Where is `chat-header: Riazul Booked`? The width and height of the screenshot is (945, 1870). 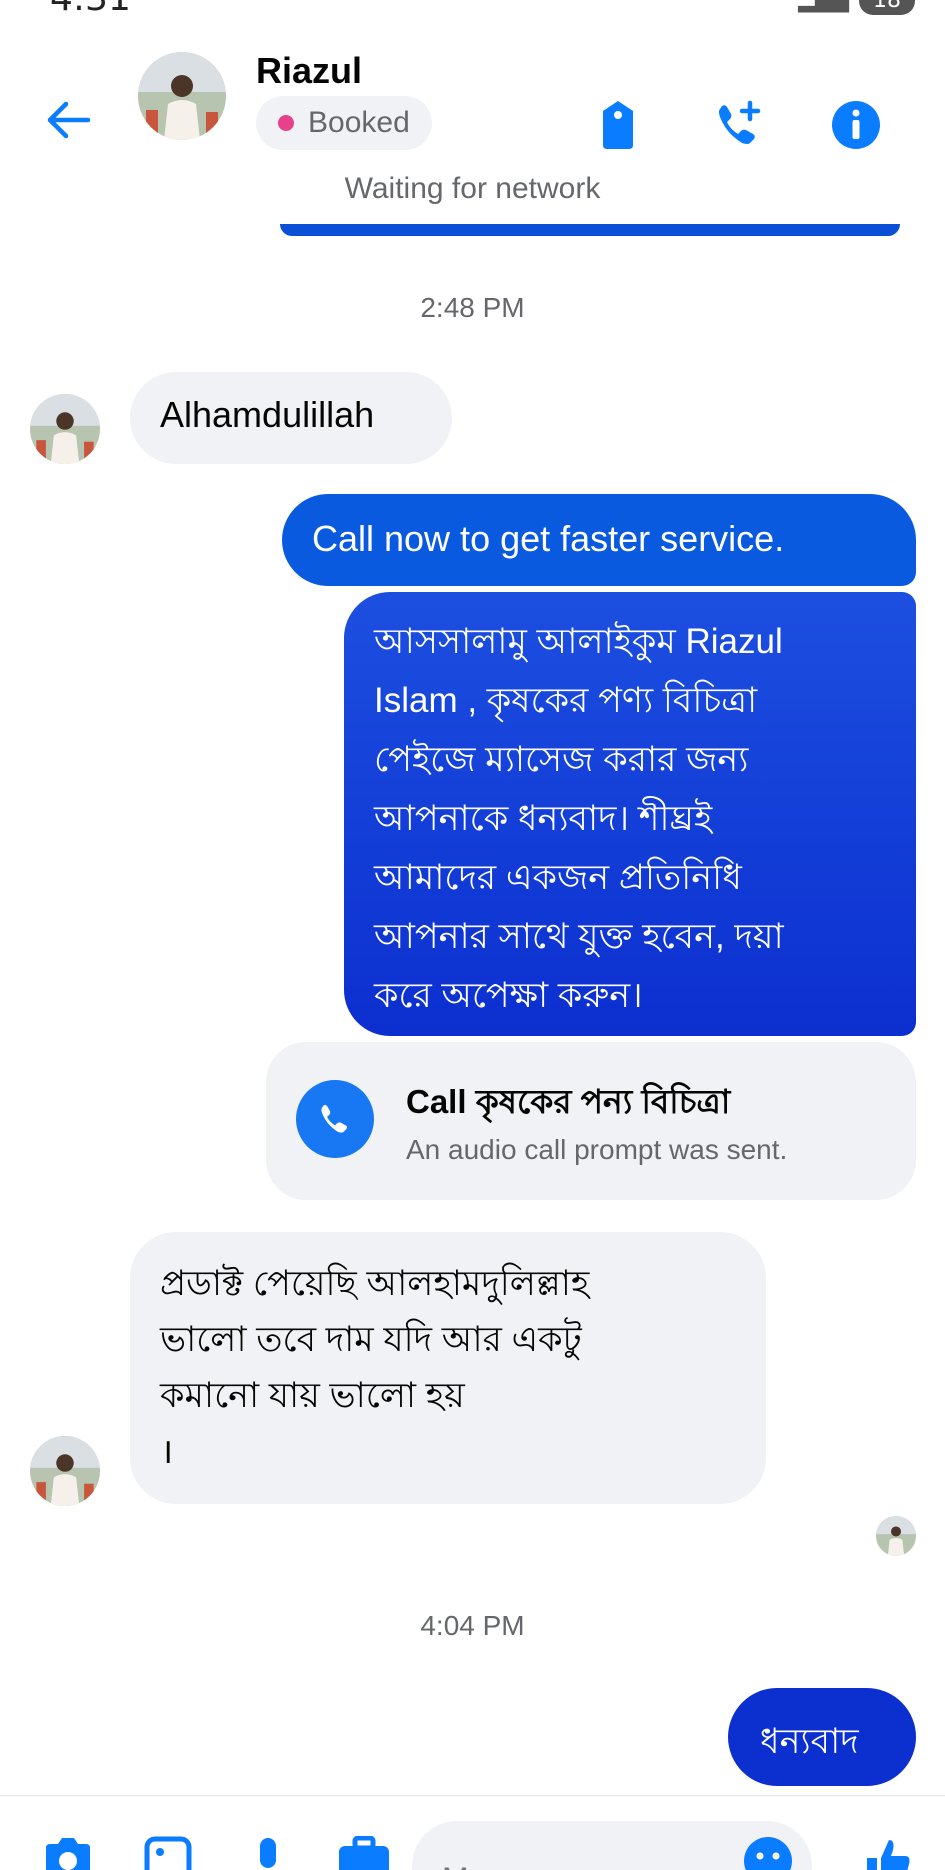 chat-header: Riazul Booked is located at coordinates (472, 115).